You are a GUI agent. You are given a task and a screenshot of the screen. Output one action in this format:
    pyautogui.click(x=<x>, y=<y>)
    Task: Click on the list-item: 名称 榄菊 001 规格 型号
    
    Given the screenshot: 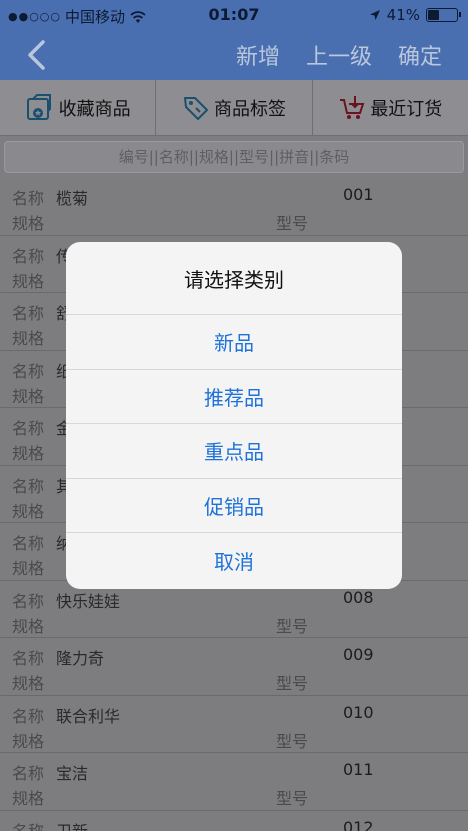 What is the action you would take?
    pyautogui.click(x=234, y=207)
    